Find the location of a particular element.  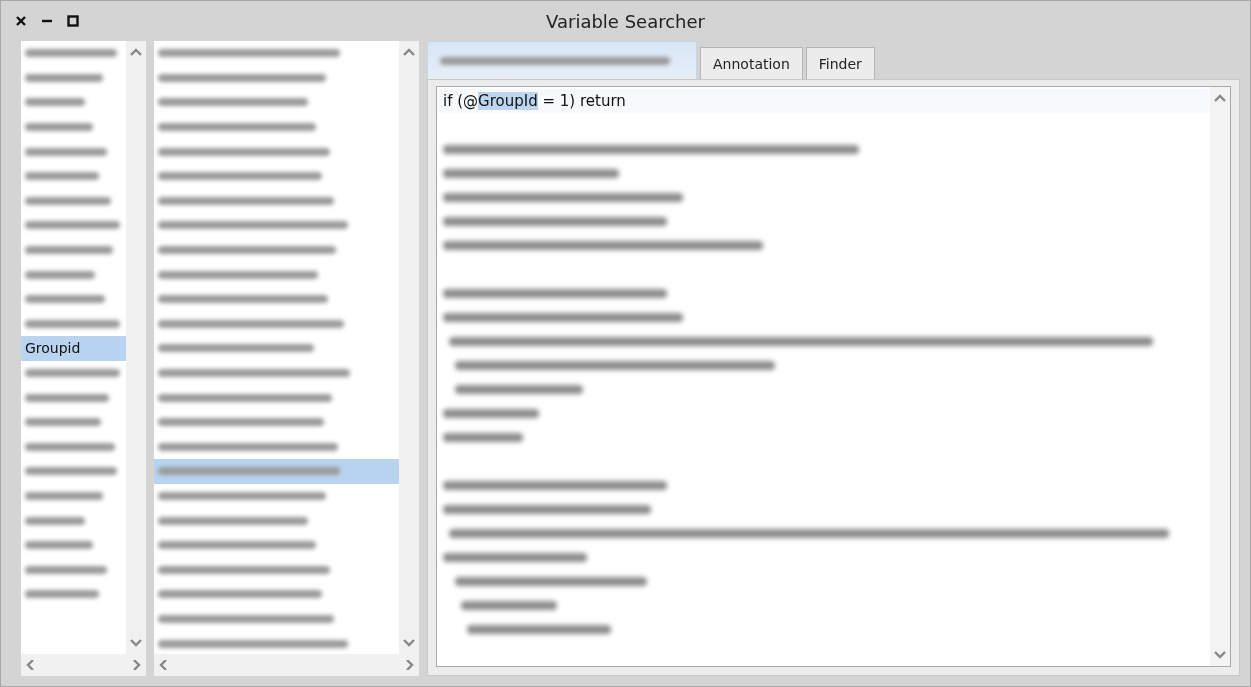

list-item: Groupid is located at coordinates (73, 348).